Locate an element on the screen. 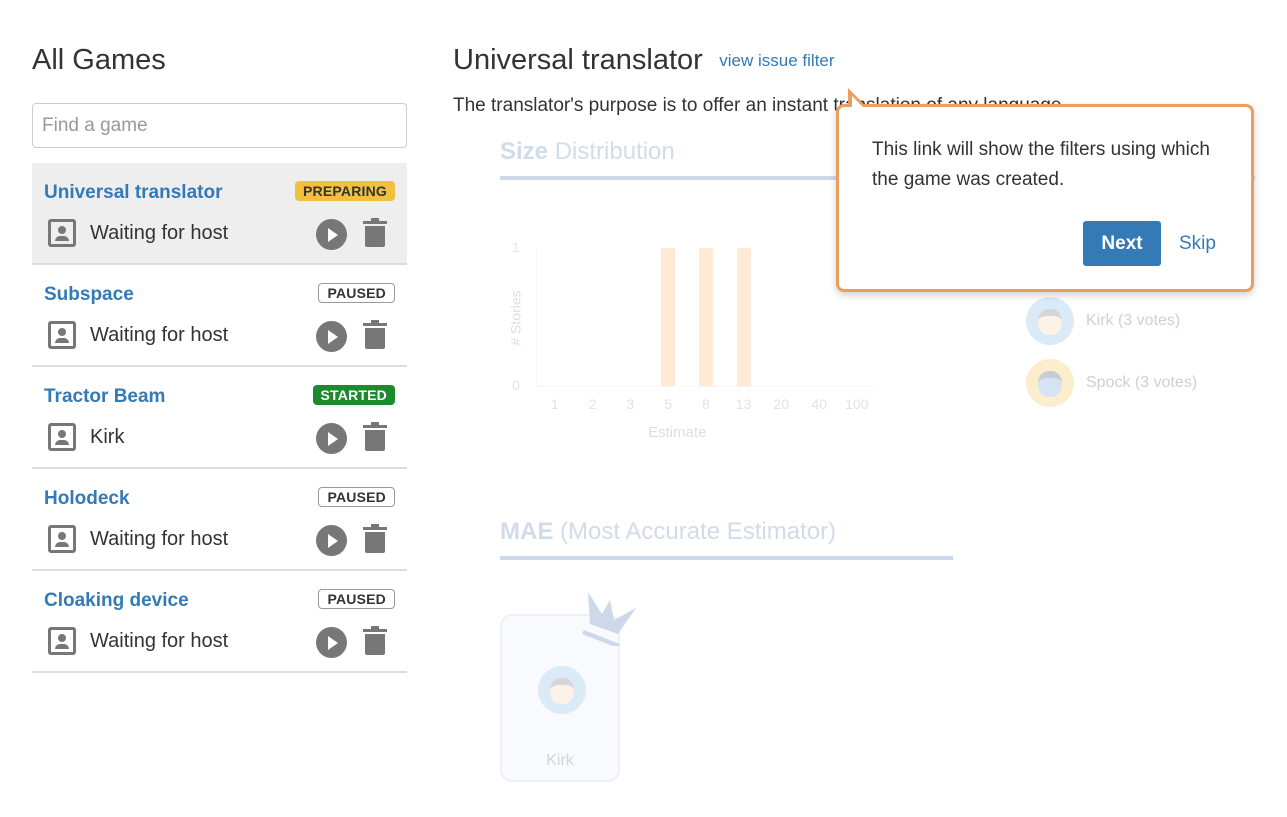  x-tick-label: 13 is located at coordinates (743, 404).